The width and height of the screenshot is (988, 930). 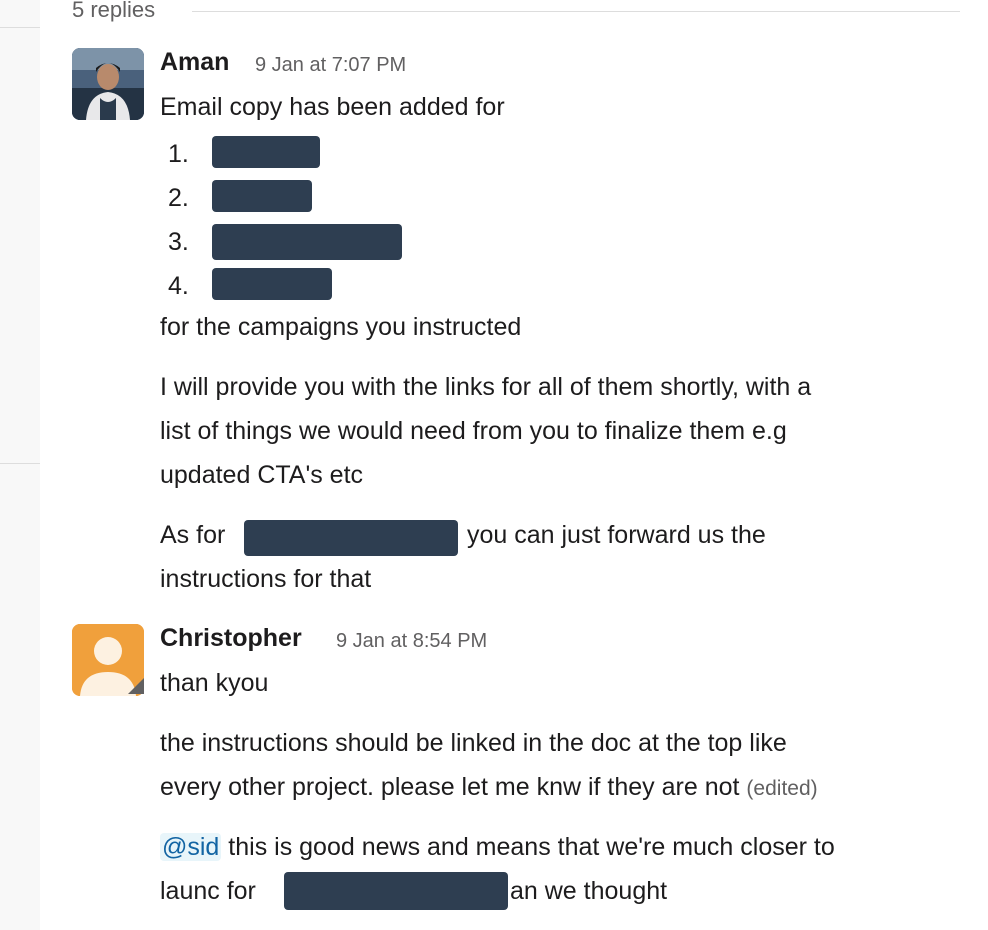 What do you see at coordinates (262, 475) in the screenshot?
I see `message-text: updated CTA's etc` at bounding box center [262, 475].